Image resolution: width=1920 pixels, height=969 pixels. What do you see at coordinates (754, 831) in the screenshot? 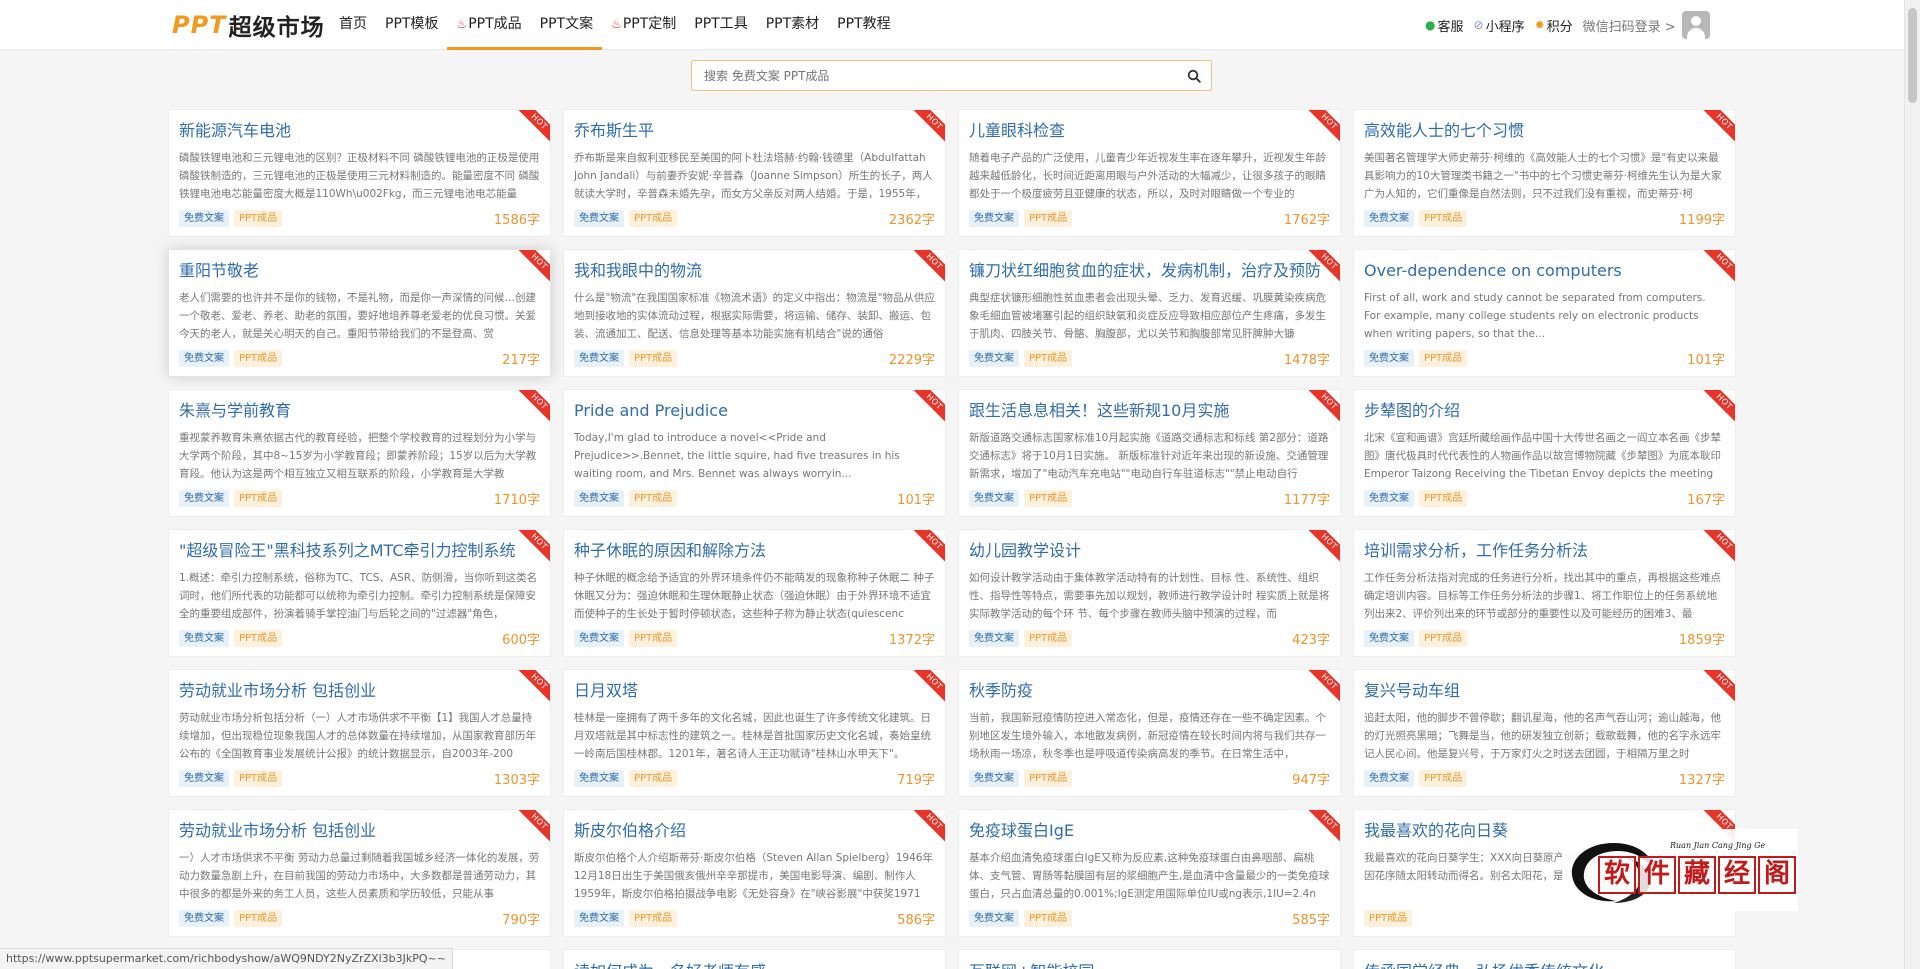
I see `card-title: 斯皮尔伯格介绍` at bounding box center [754, 831].